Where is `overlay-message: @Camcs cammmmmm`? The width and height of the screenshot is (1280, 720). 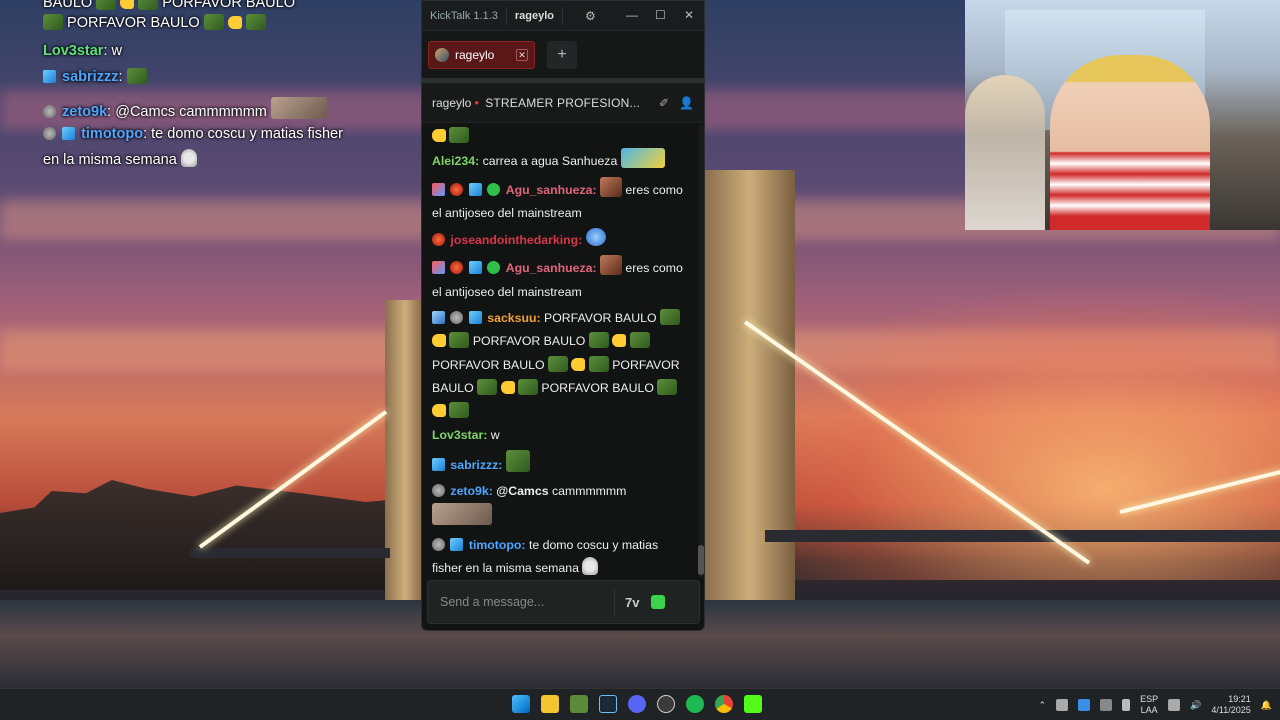
overlay-message: @Camcs cammmmmm is located at coordinates (191, 112).